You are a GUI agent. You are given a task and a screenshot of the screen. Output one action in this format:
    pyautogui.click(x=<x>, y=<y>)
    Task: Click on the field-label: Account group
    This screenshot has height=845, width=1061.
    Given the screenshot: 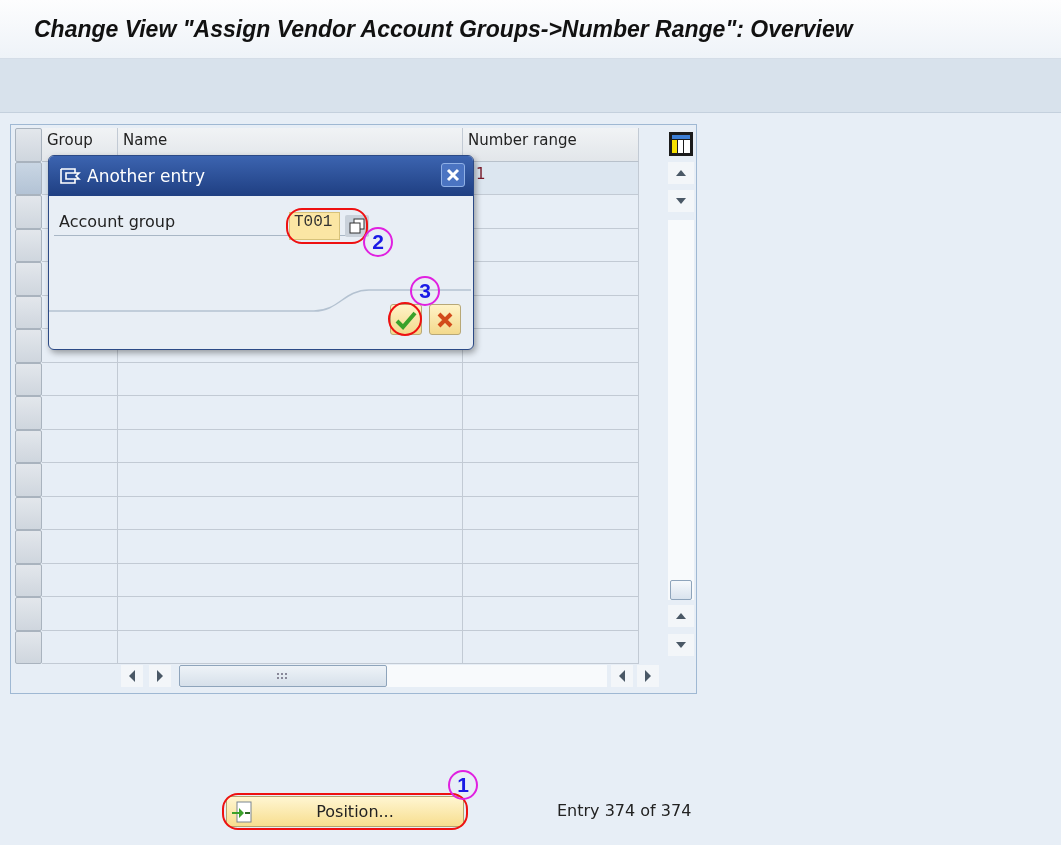 What is the action you would take?
    pyautogui.click(x=117, y=221)
    